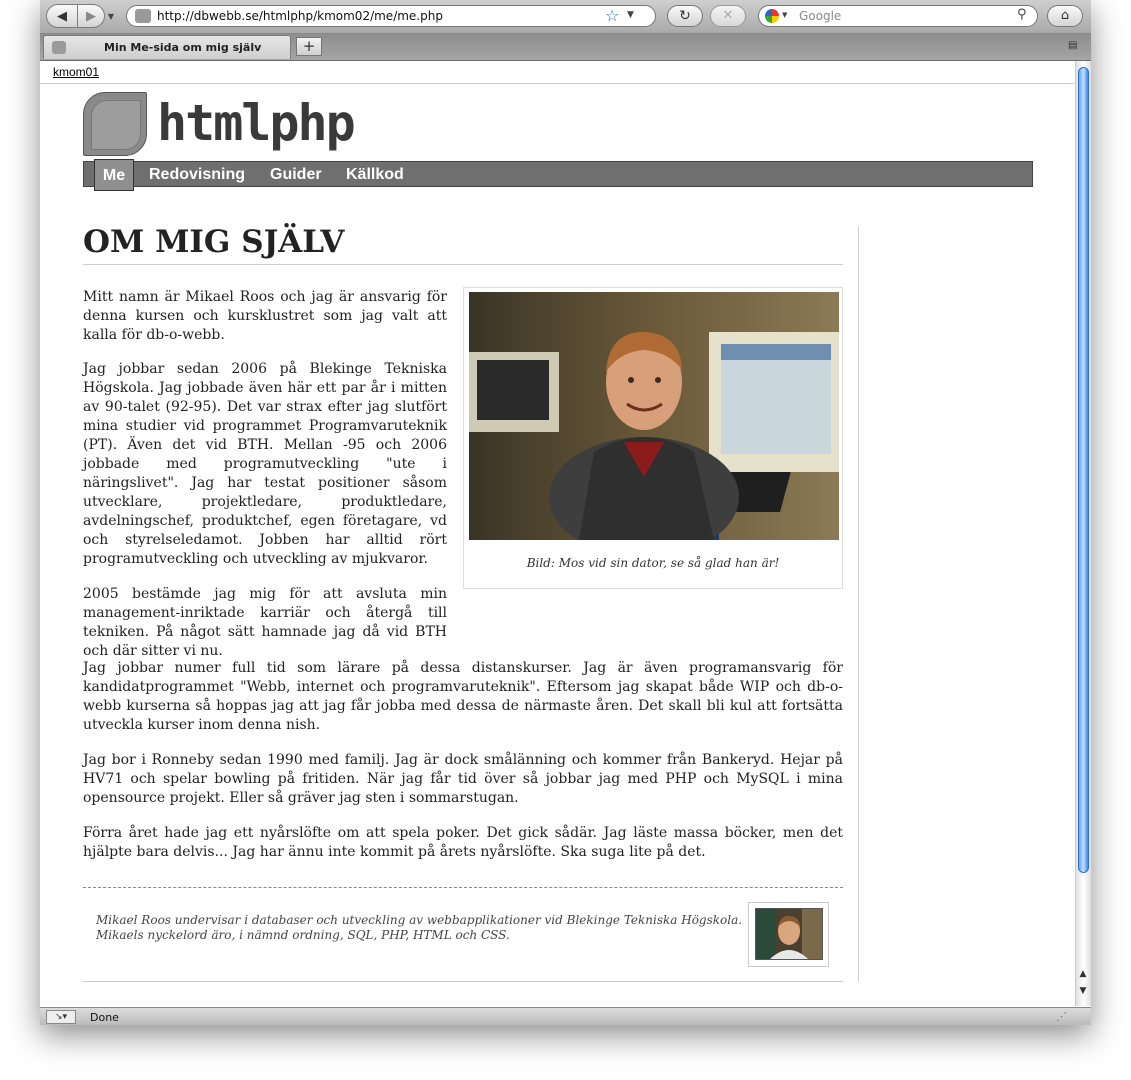  I want to click on reload-icon: ↻, so click(685, 16).